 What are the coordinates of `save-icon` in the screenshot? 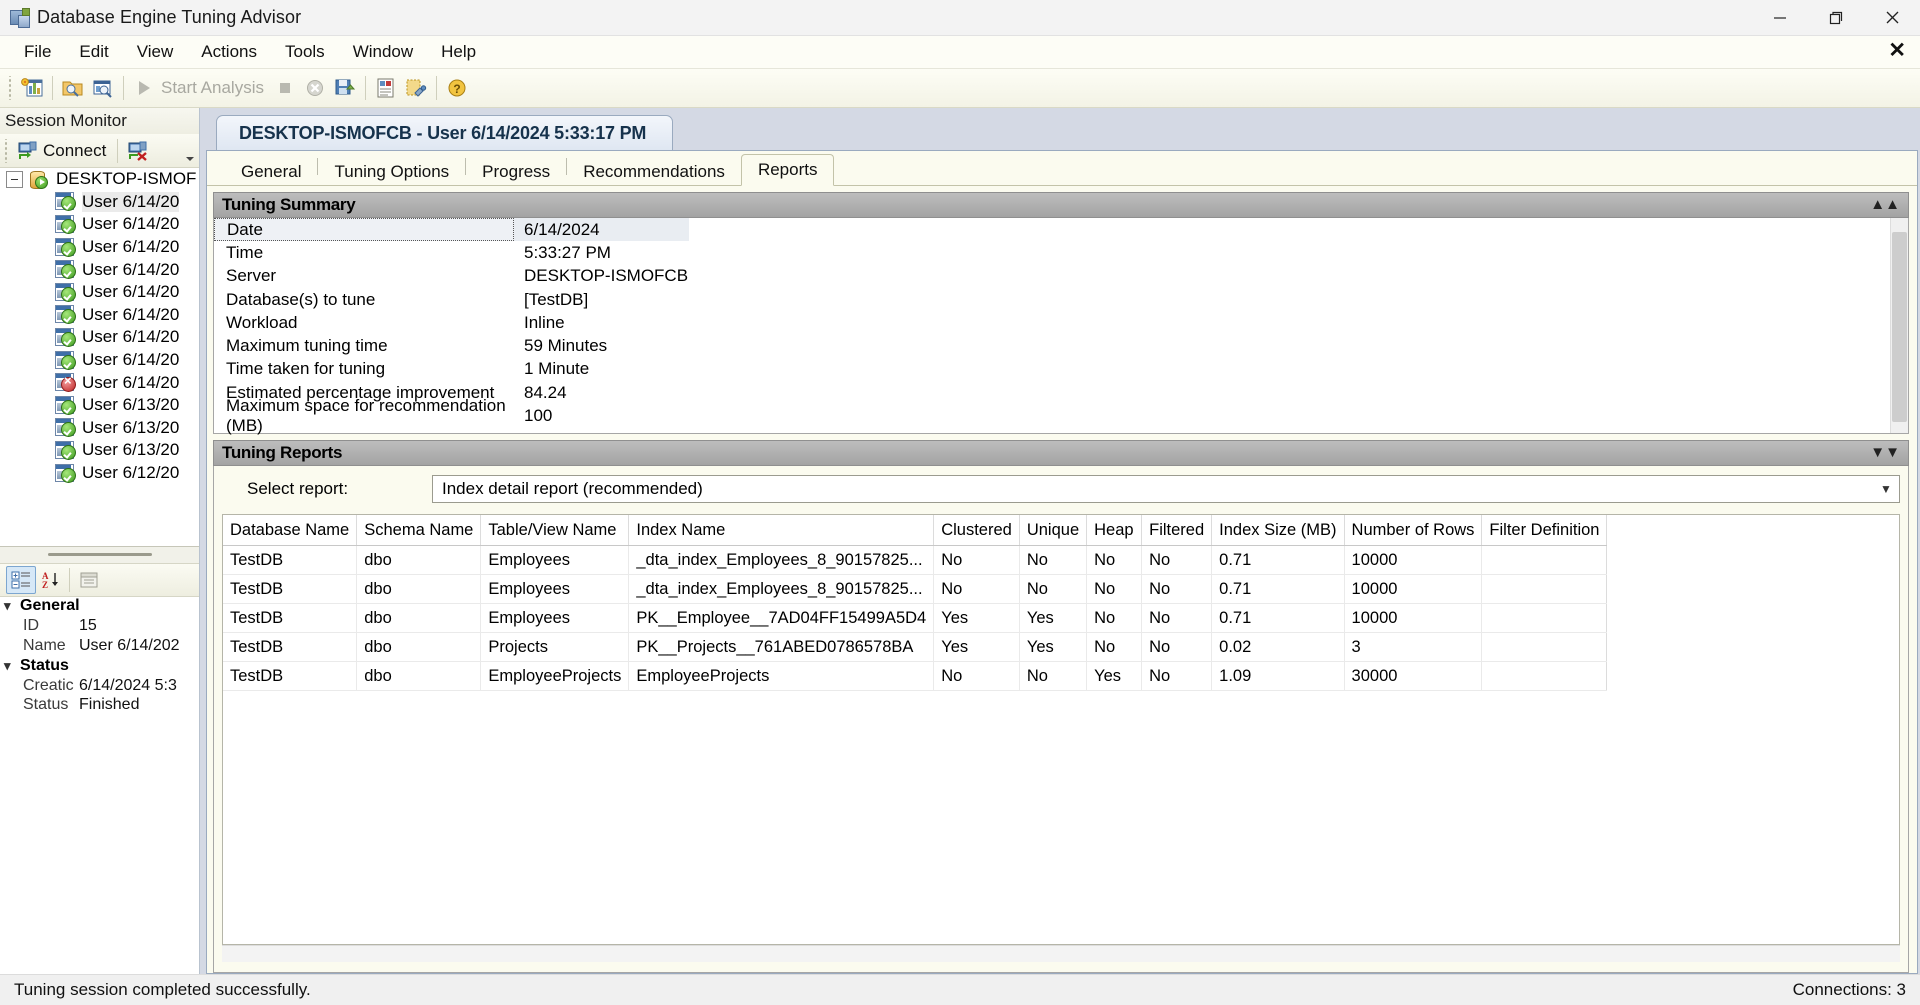 It's located at (345, 88).